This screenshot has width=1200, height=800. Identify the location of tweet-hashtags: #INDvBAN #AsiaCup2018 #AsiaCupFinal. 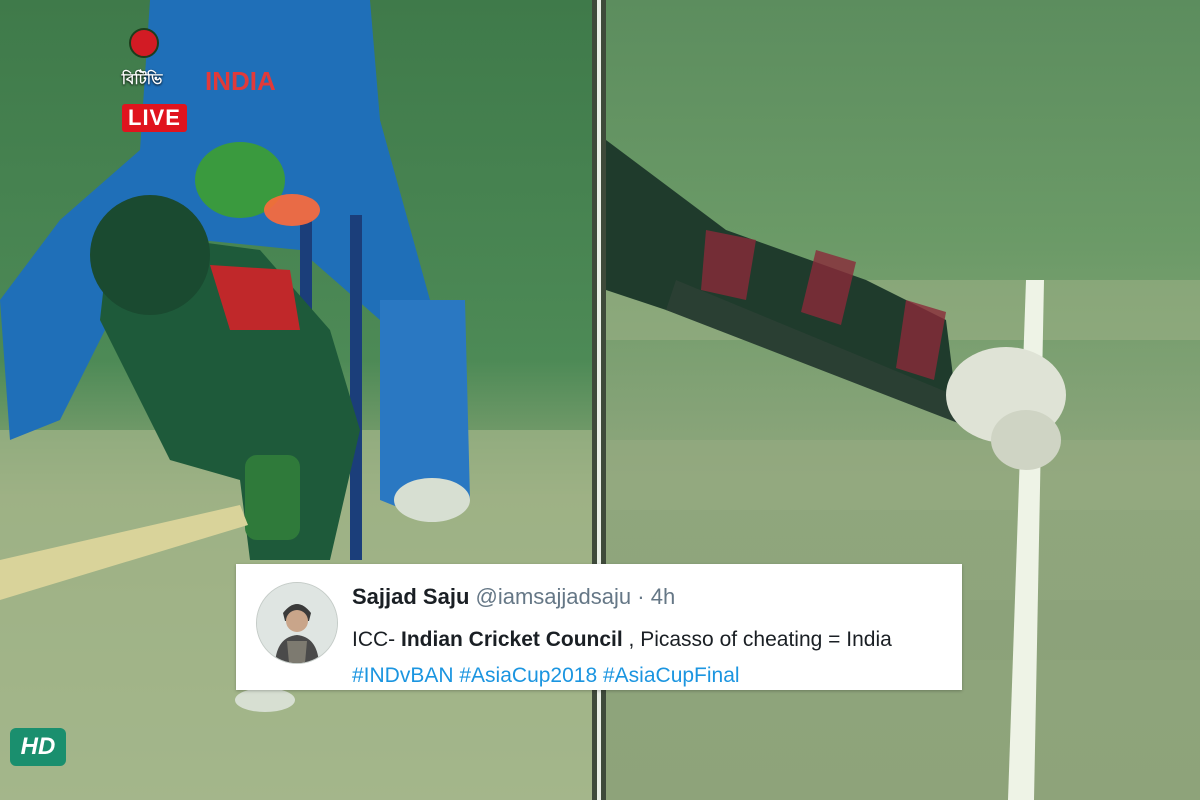
(652, 676).